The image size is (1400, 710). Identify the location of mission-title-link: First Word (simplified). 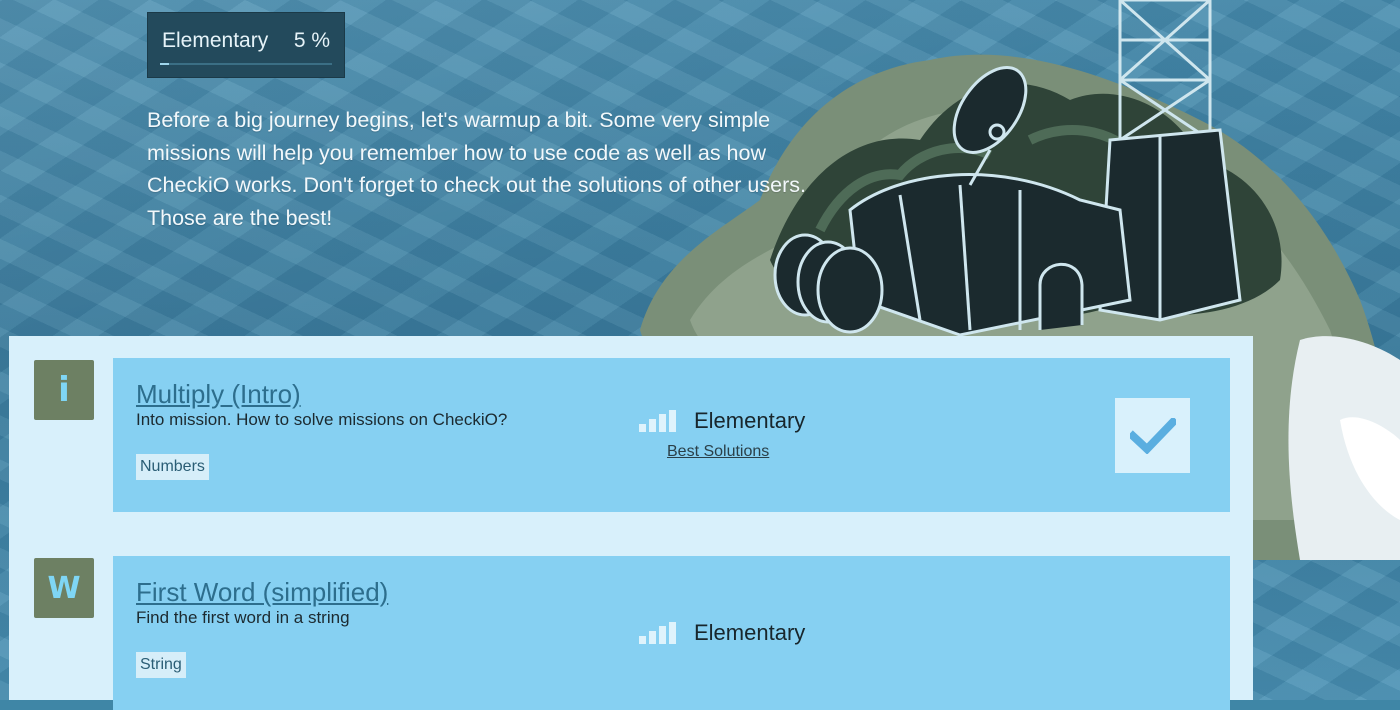
(262, 592).